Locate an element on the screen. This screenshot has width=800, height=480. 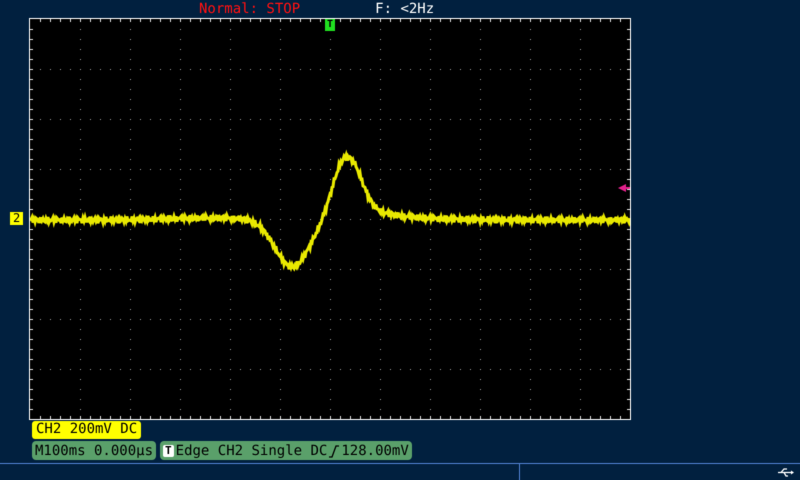
trigger-level-text: 128.00mV is located at coordinates (375, 451).